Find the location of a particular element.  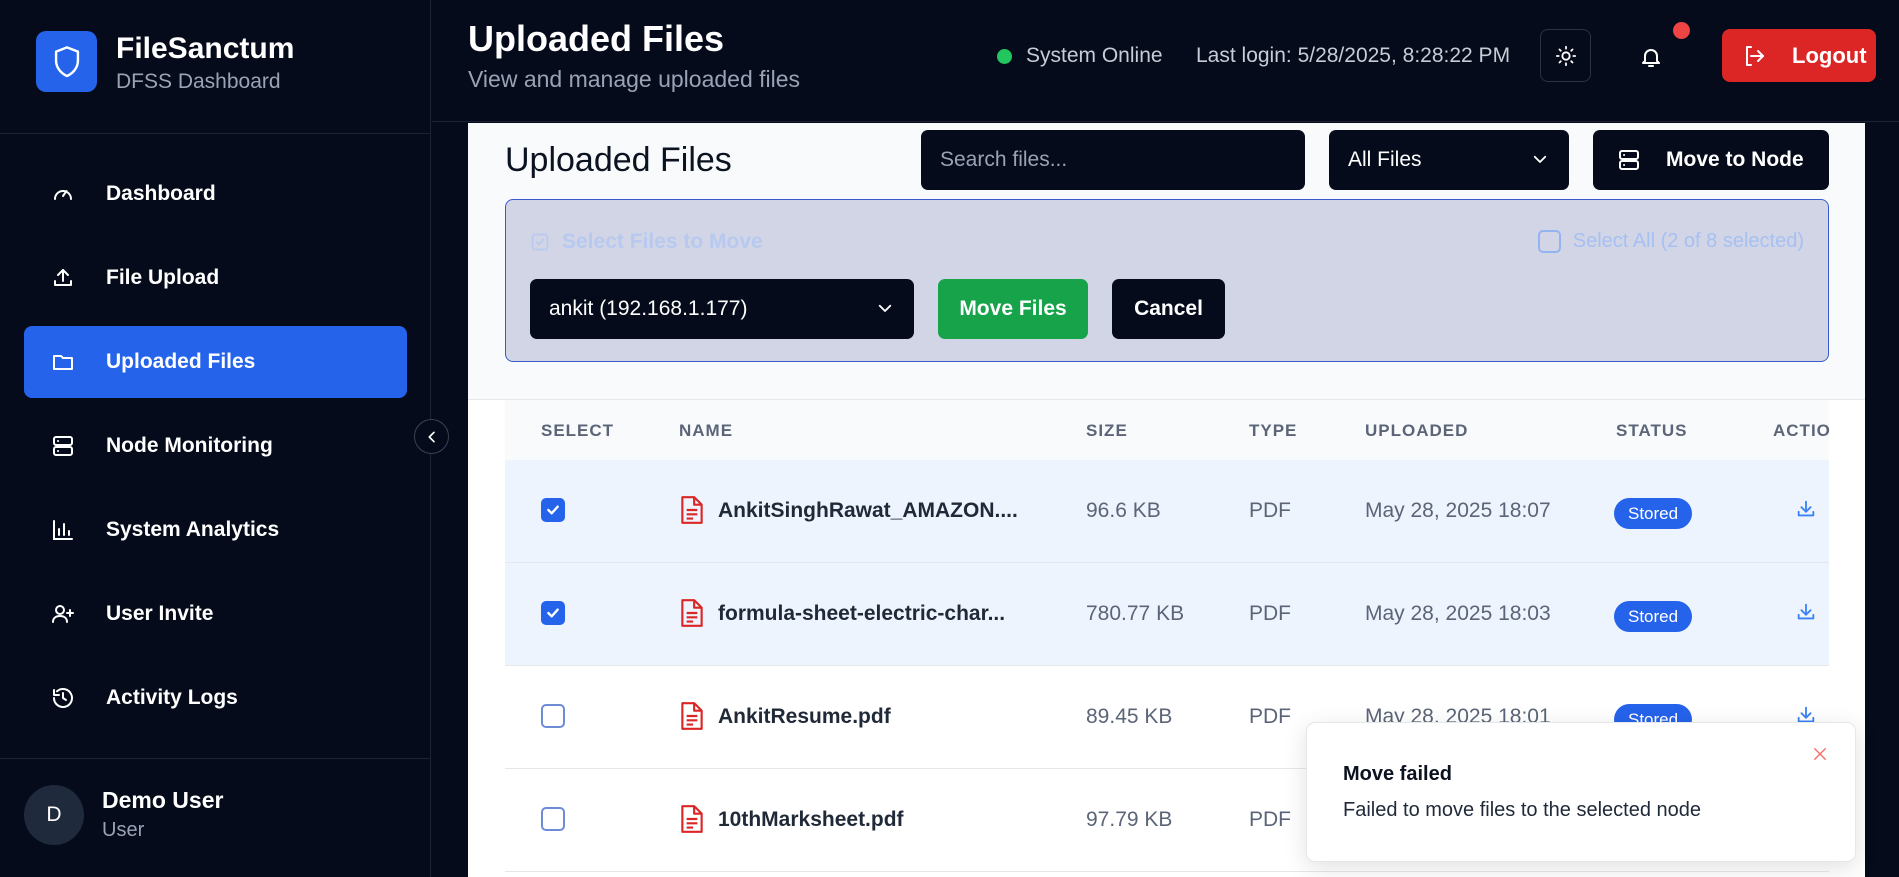

move-to-node-button: Move to Node is located at coordinates (1711, 160).